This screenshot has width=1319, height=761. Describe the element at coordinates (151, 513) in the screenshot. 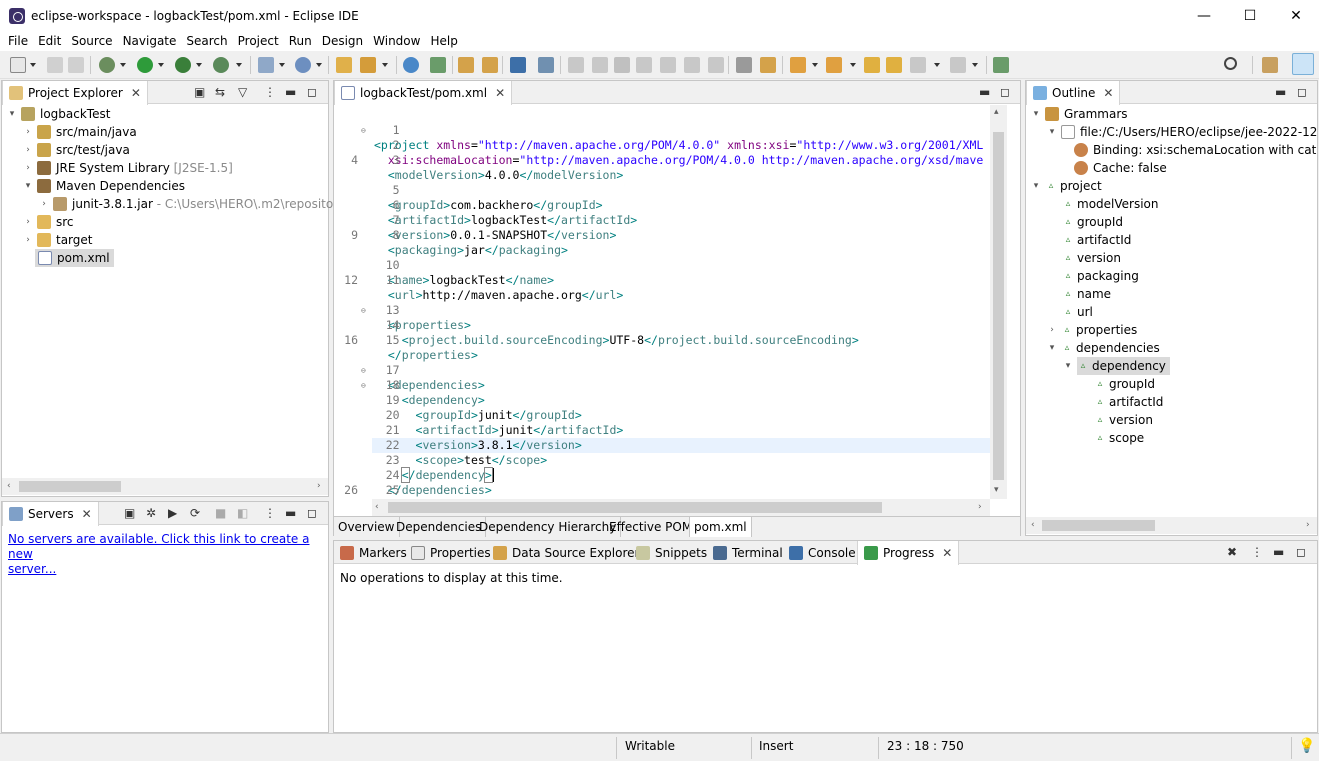

I see `debug-server-icon: ✲` at that location.